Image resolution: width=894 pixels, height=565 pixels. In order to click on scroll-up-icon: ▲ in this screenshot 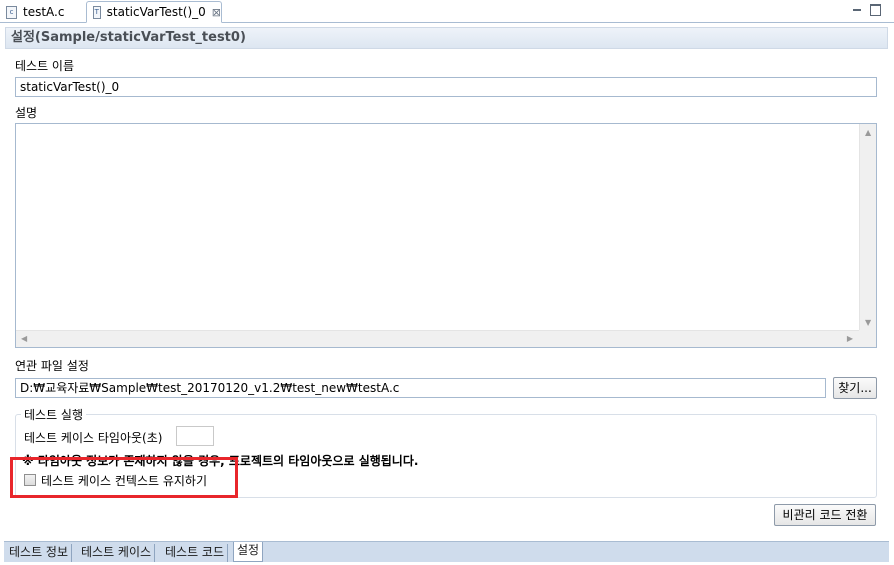, I will do `click(868, 133)`.